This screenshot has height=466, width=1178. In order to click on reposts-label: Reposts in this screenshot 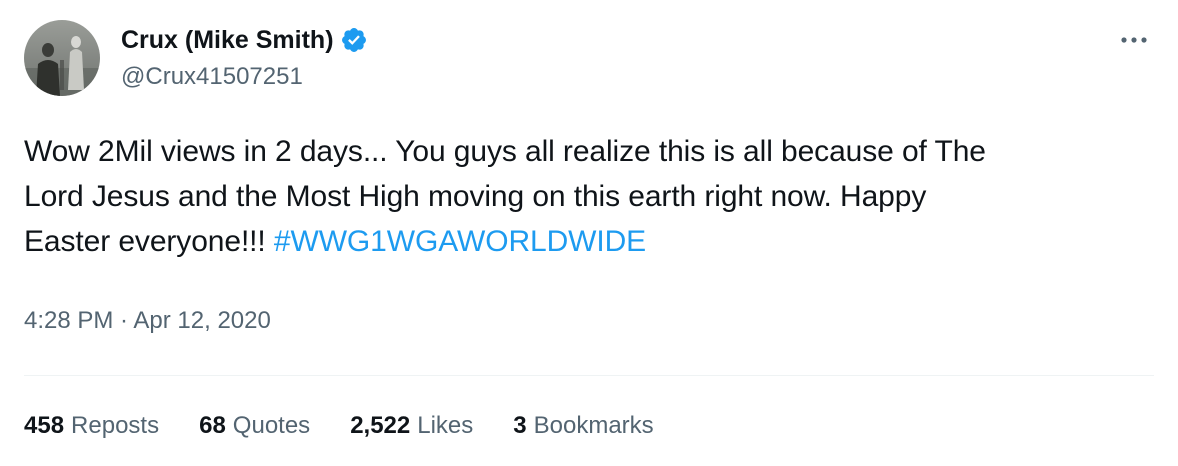, I will do `click(115, 425)`.